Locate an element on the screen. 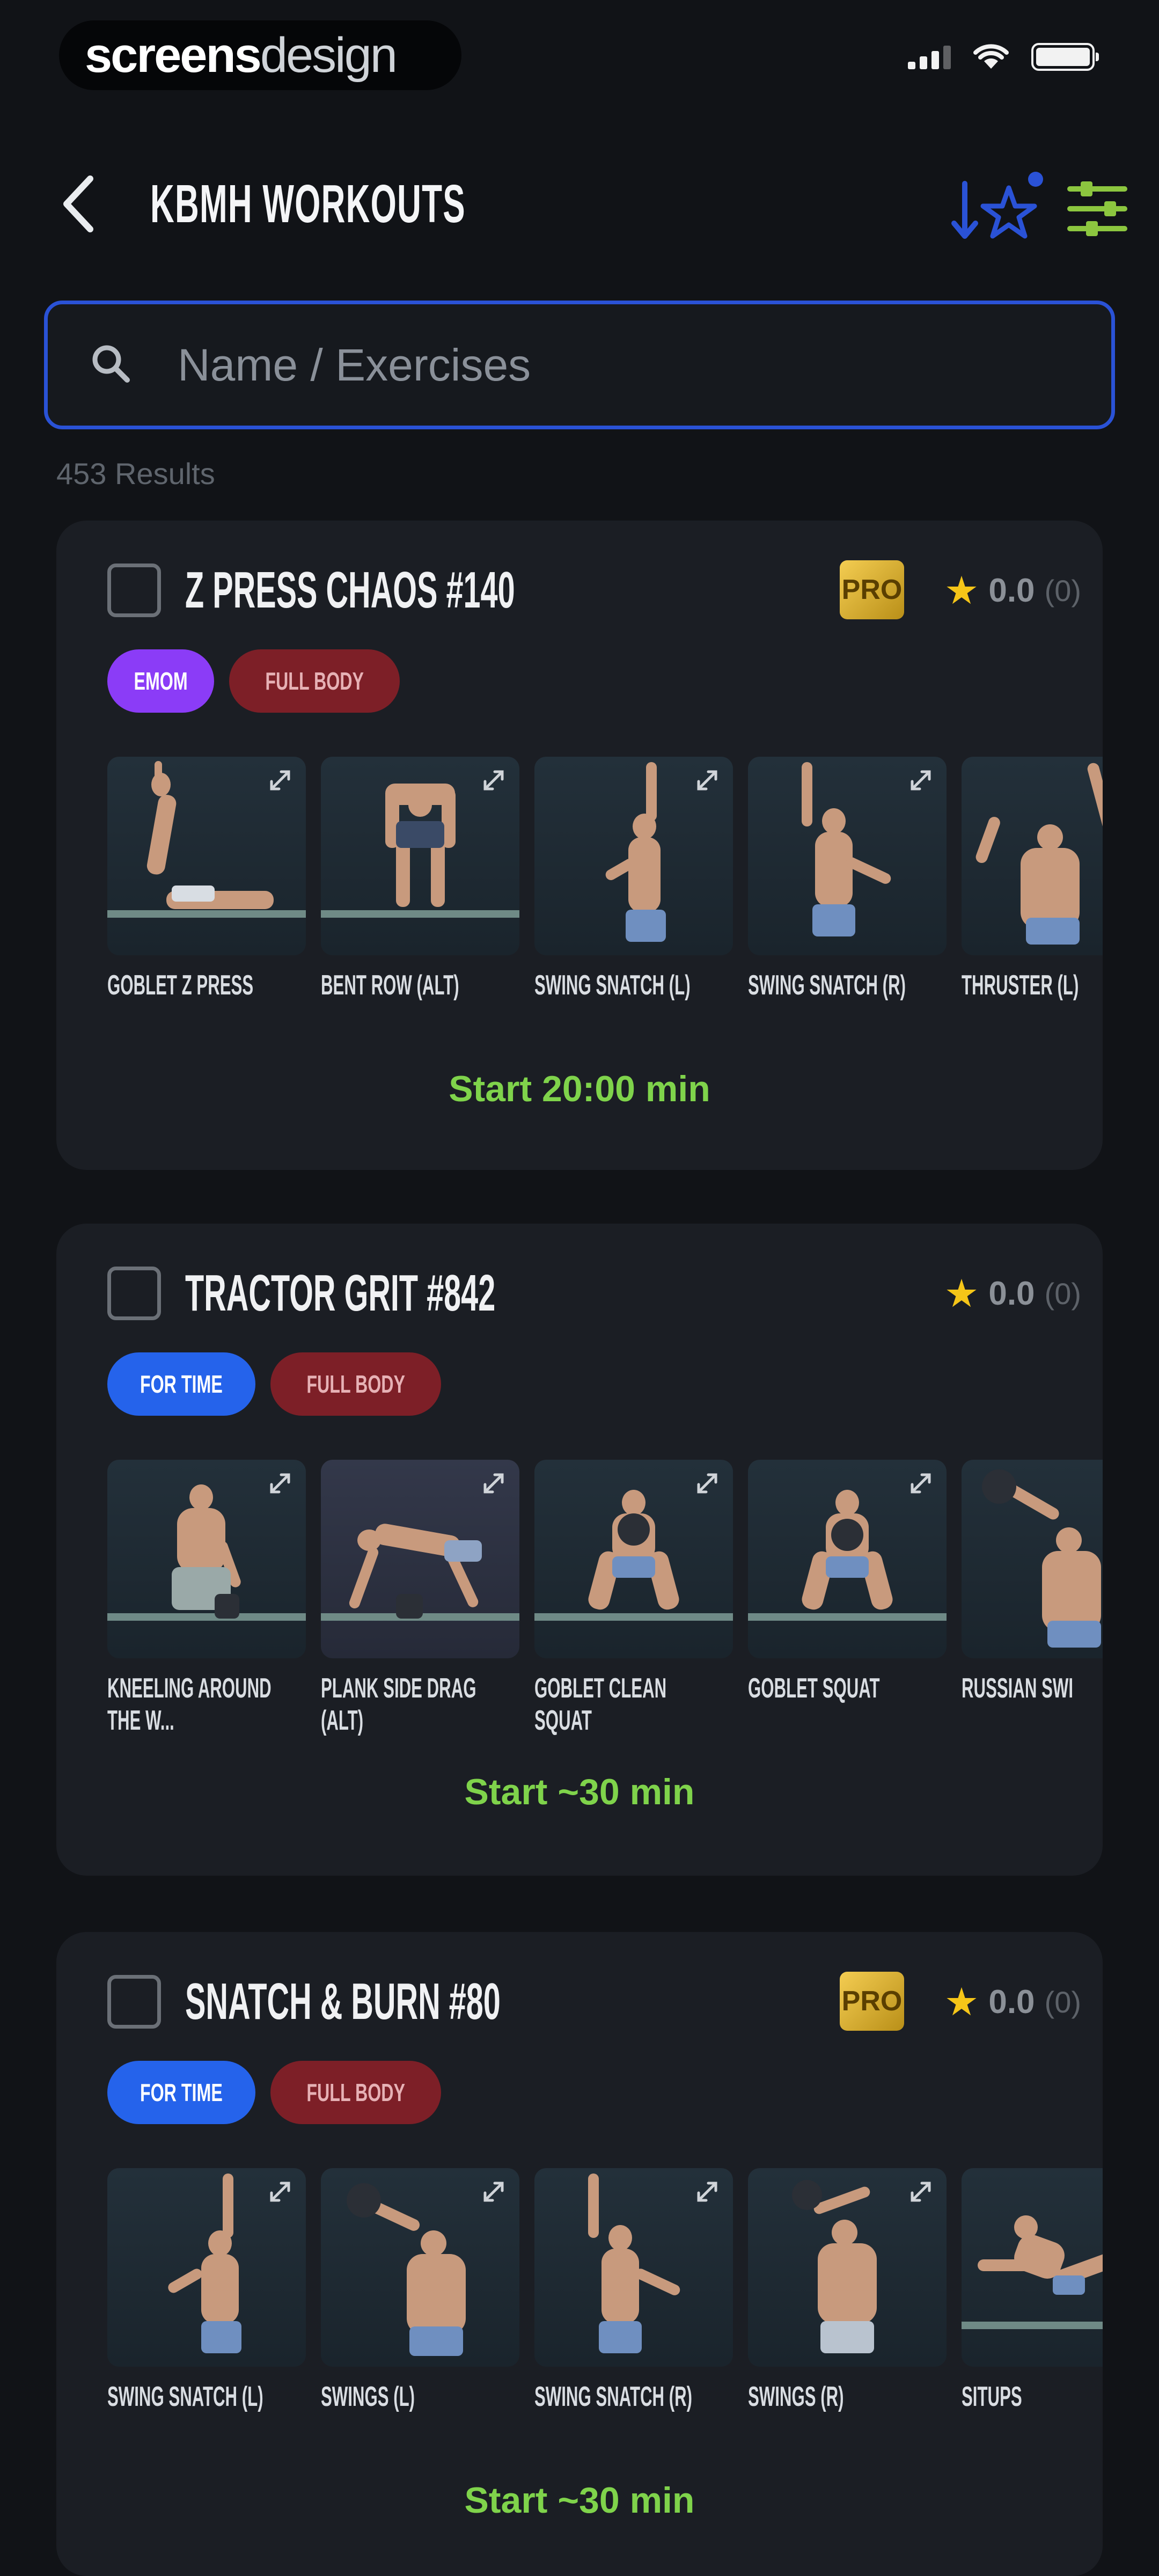  exercise-item: SITUPS is located at coordinates (1032, 2290).